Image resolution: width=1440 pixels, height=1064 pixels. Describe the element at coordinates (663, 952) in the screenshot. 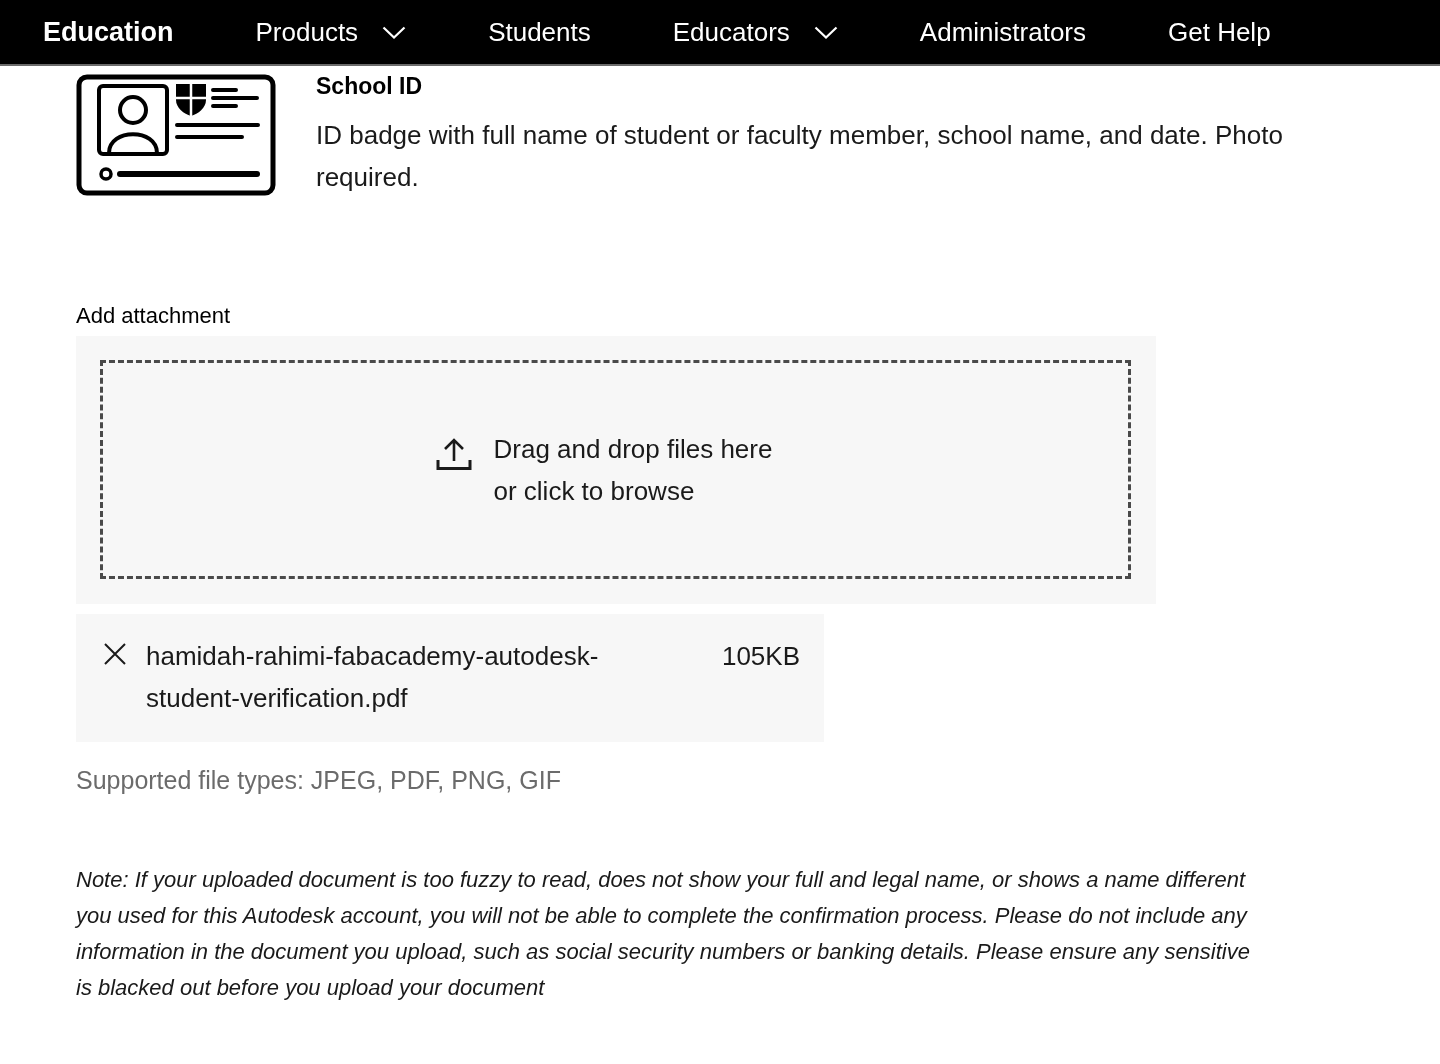

I see `note-text-line: information in the document you upload, such as social security numbers or banking details. Please ensure any sensitive` at that location.